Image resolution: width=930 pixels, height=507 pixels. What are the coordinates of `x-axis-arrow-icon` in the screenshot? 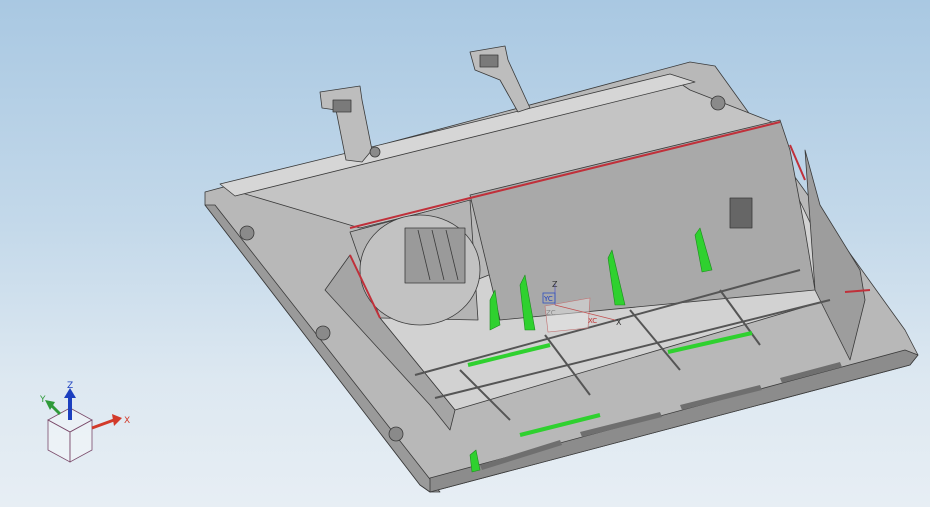 It's located at (106, 422).